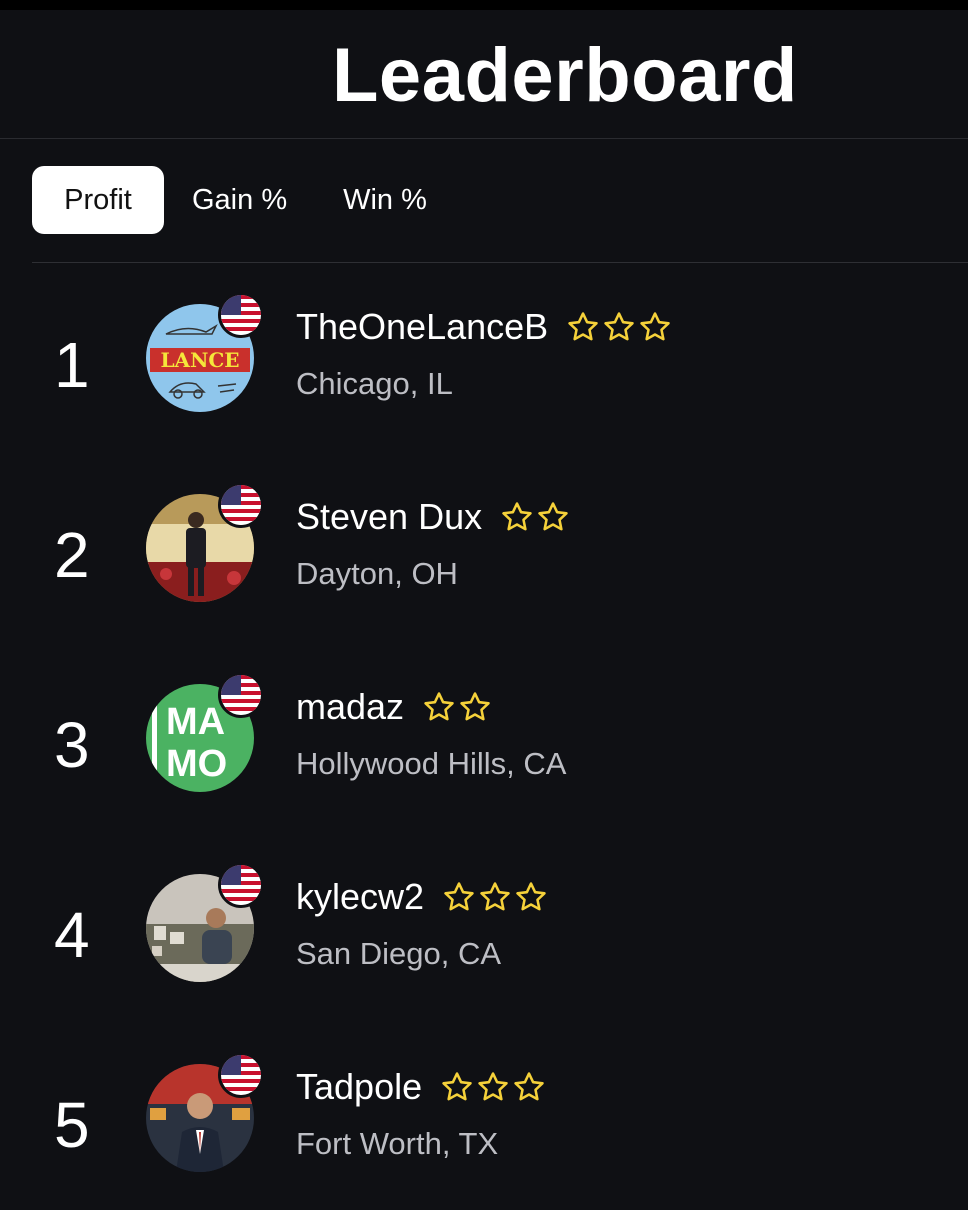  I want to click on location: Chicago, IL, so click(374, 383).